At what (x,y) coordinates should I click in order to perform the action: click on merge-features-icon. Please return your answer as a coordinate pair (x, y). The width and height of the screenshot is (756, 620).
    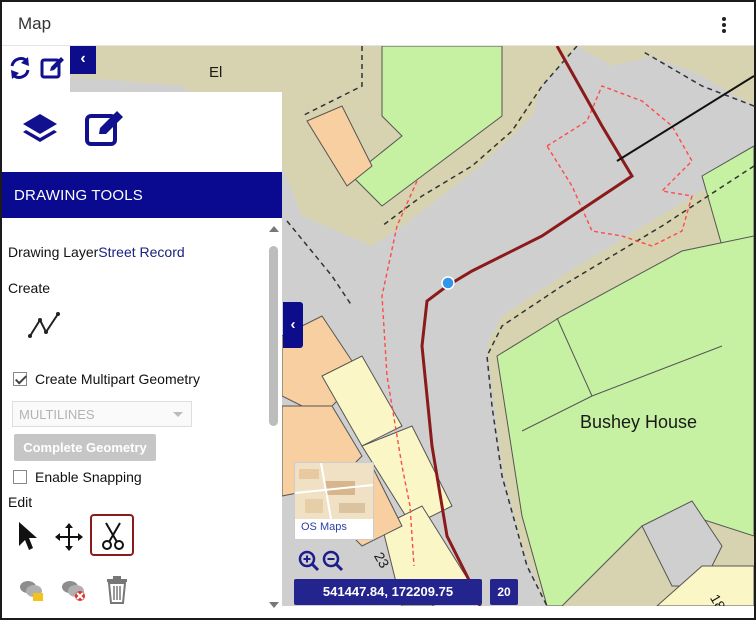
    Looking at the image, I should click on (31, 590).